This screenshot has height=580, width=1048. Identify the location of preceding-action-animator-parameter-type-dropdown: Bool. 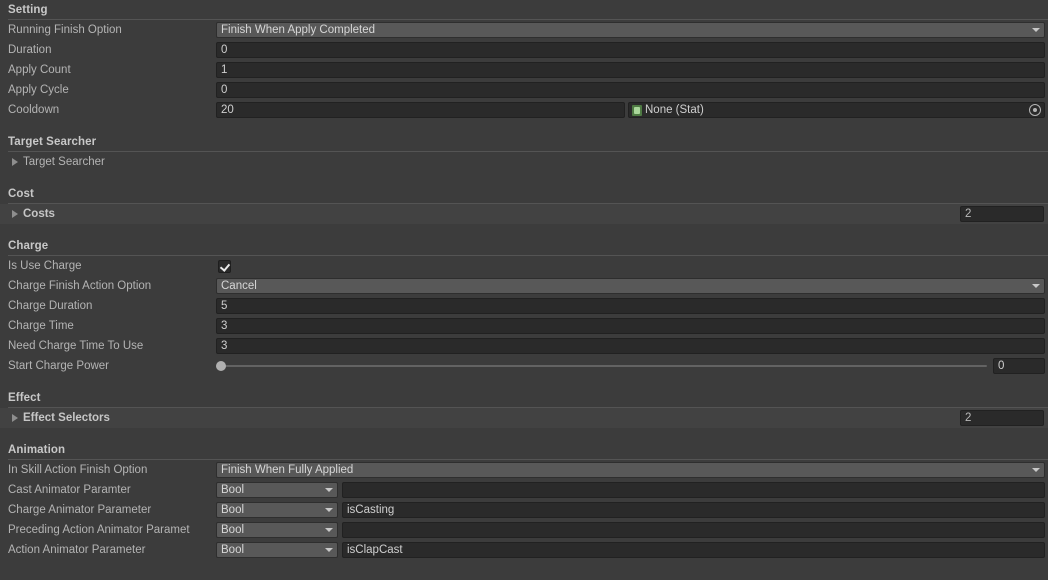
(277, 530).